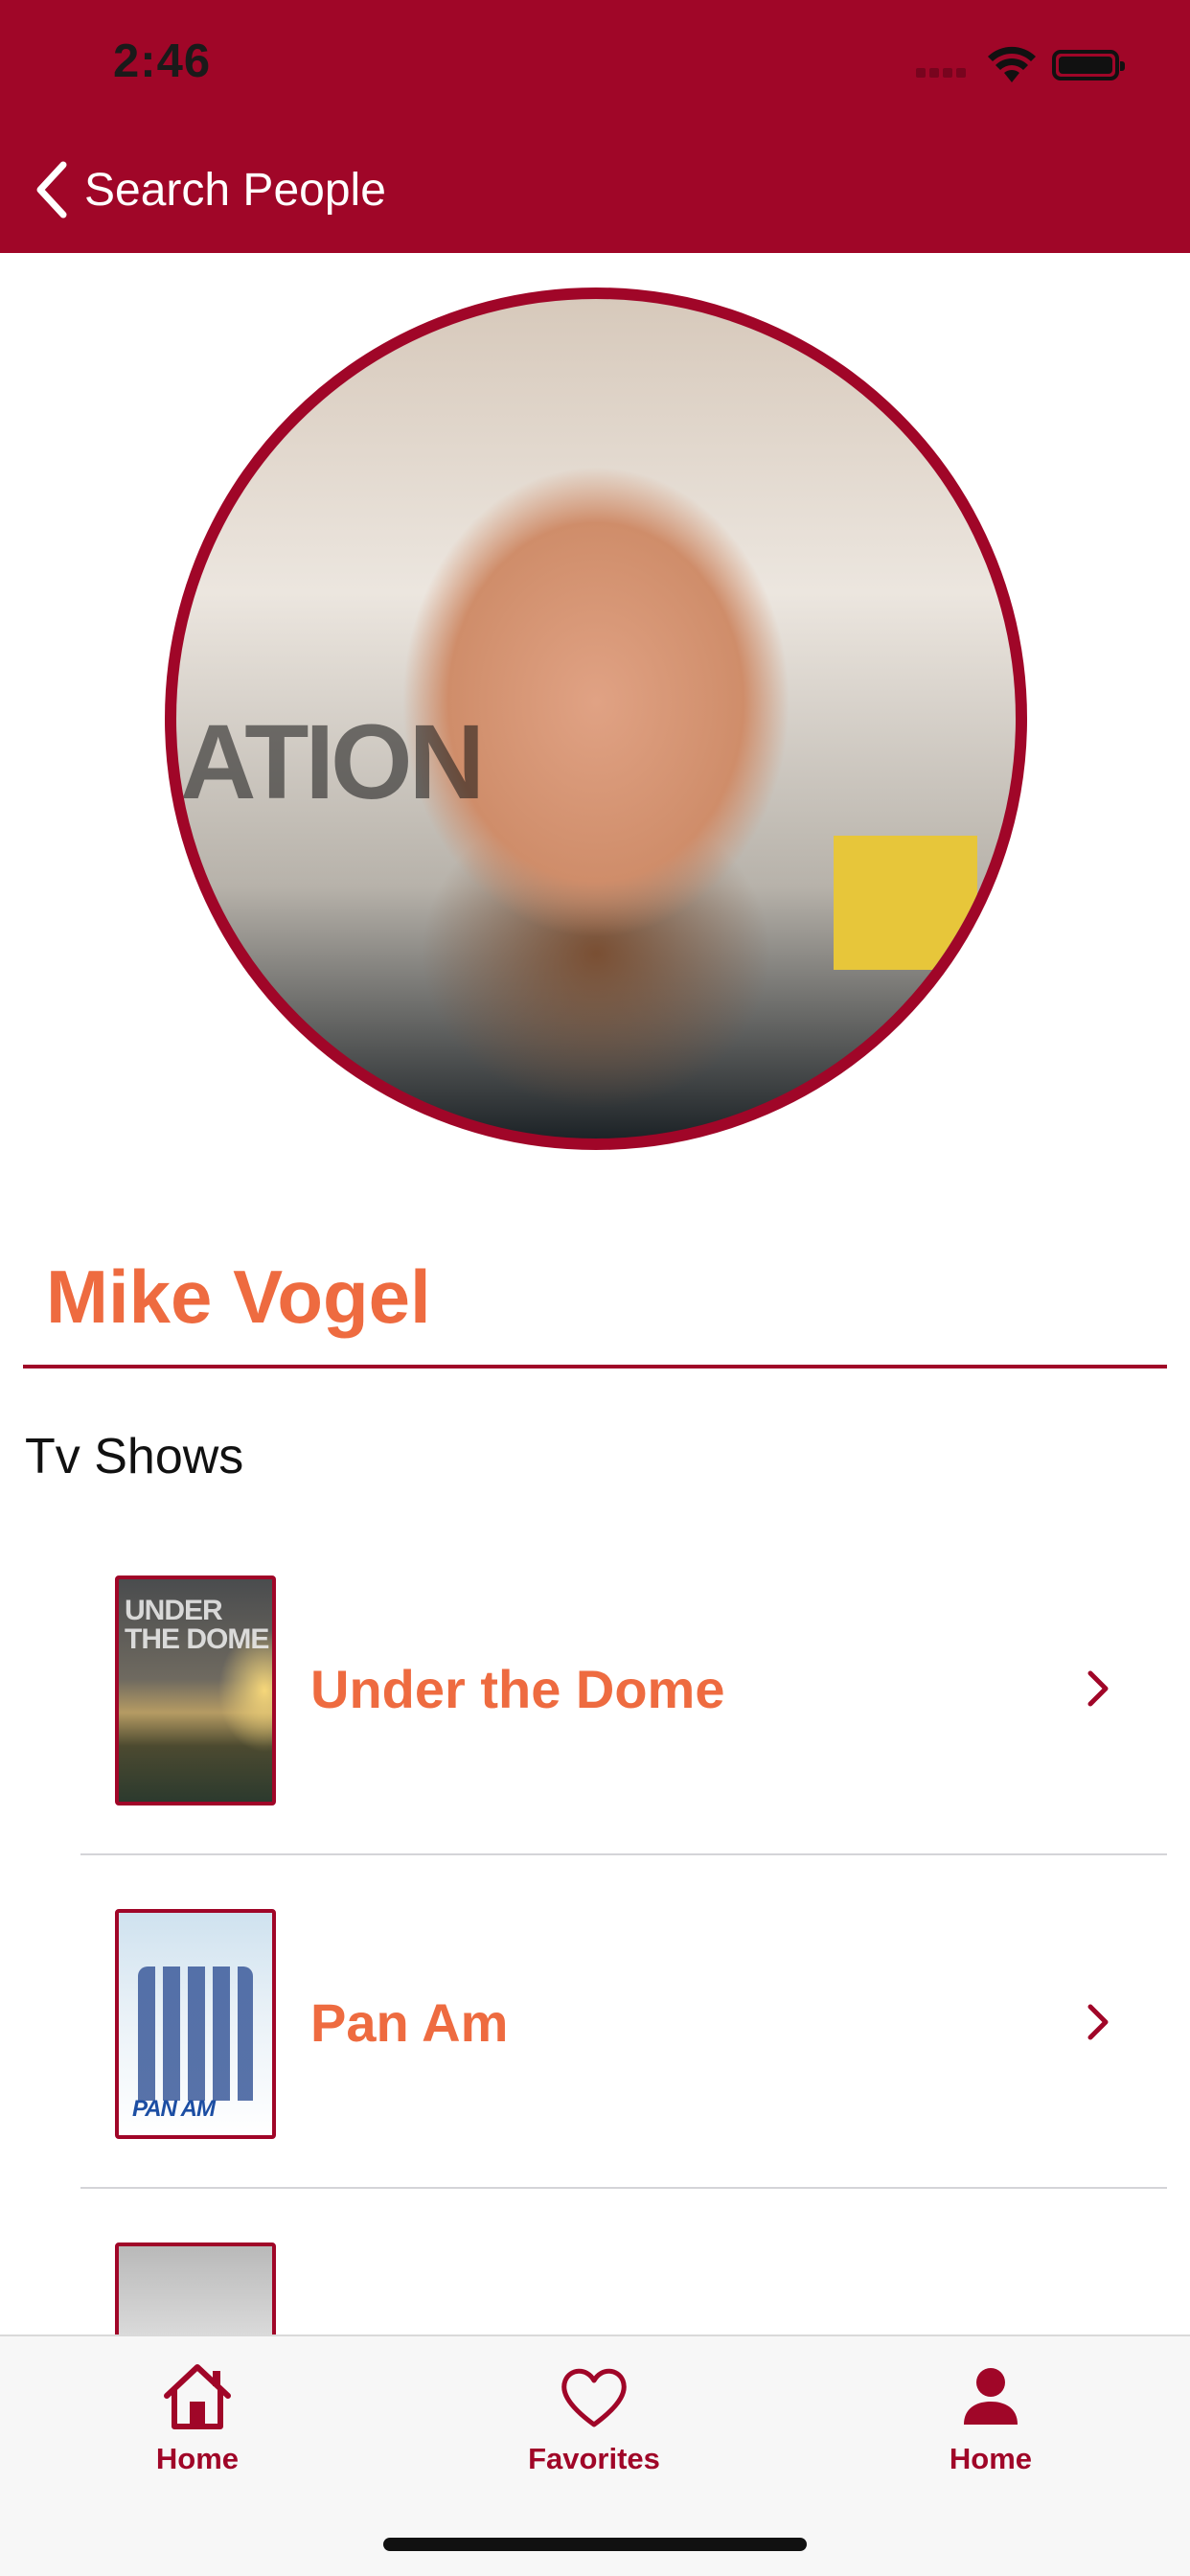  I want to click on tab-label: Favorites, so click(594, 2458).